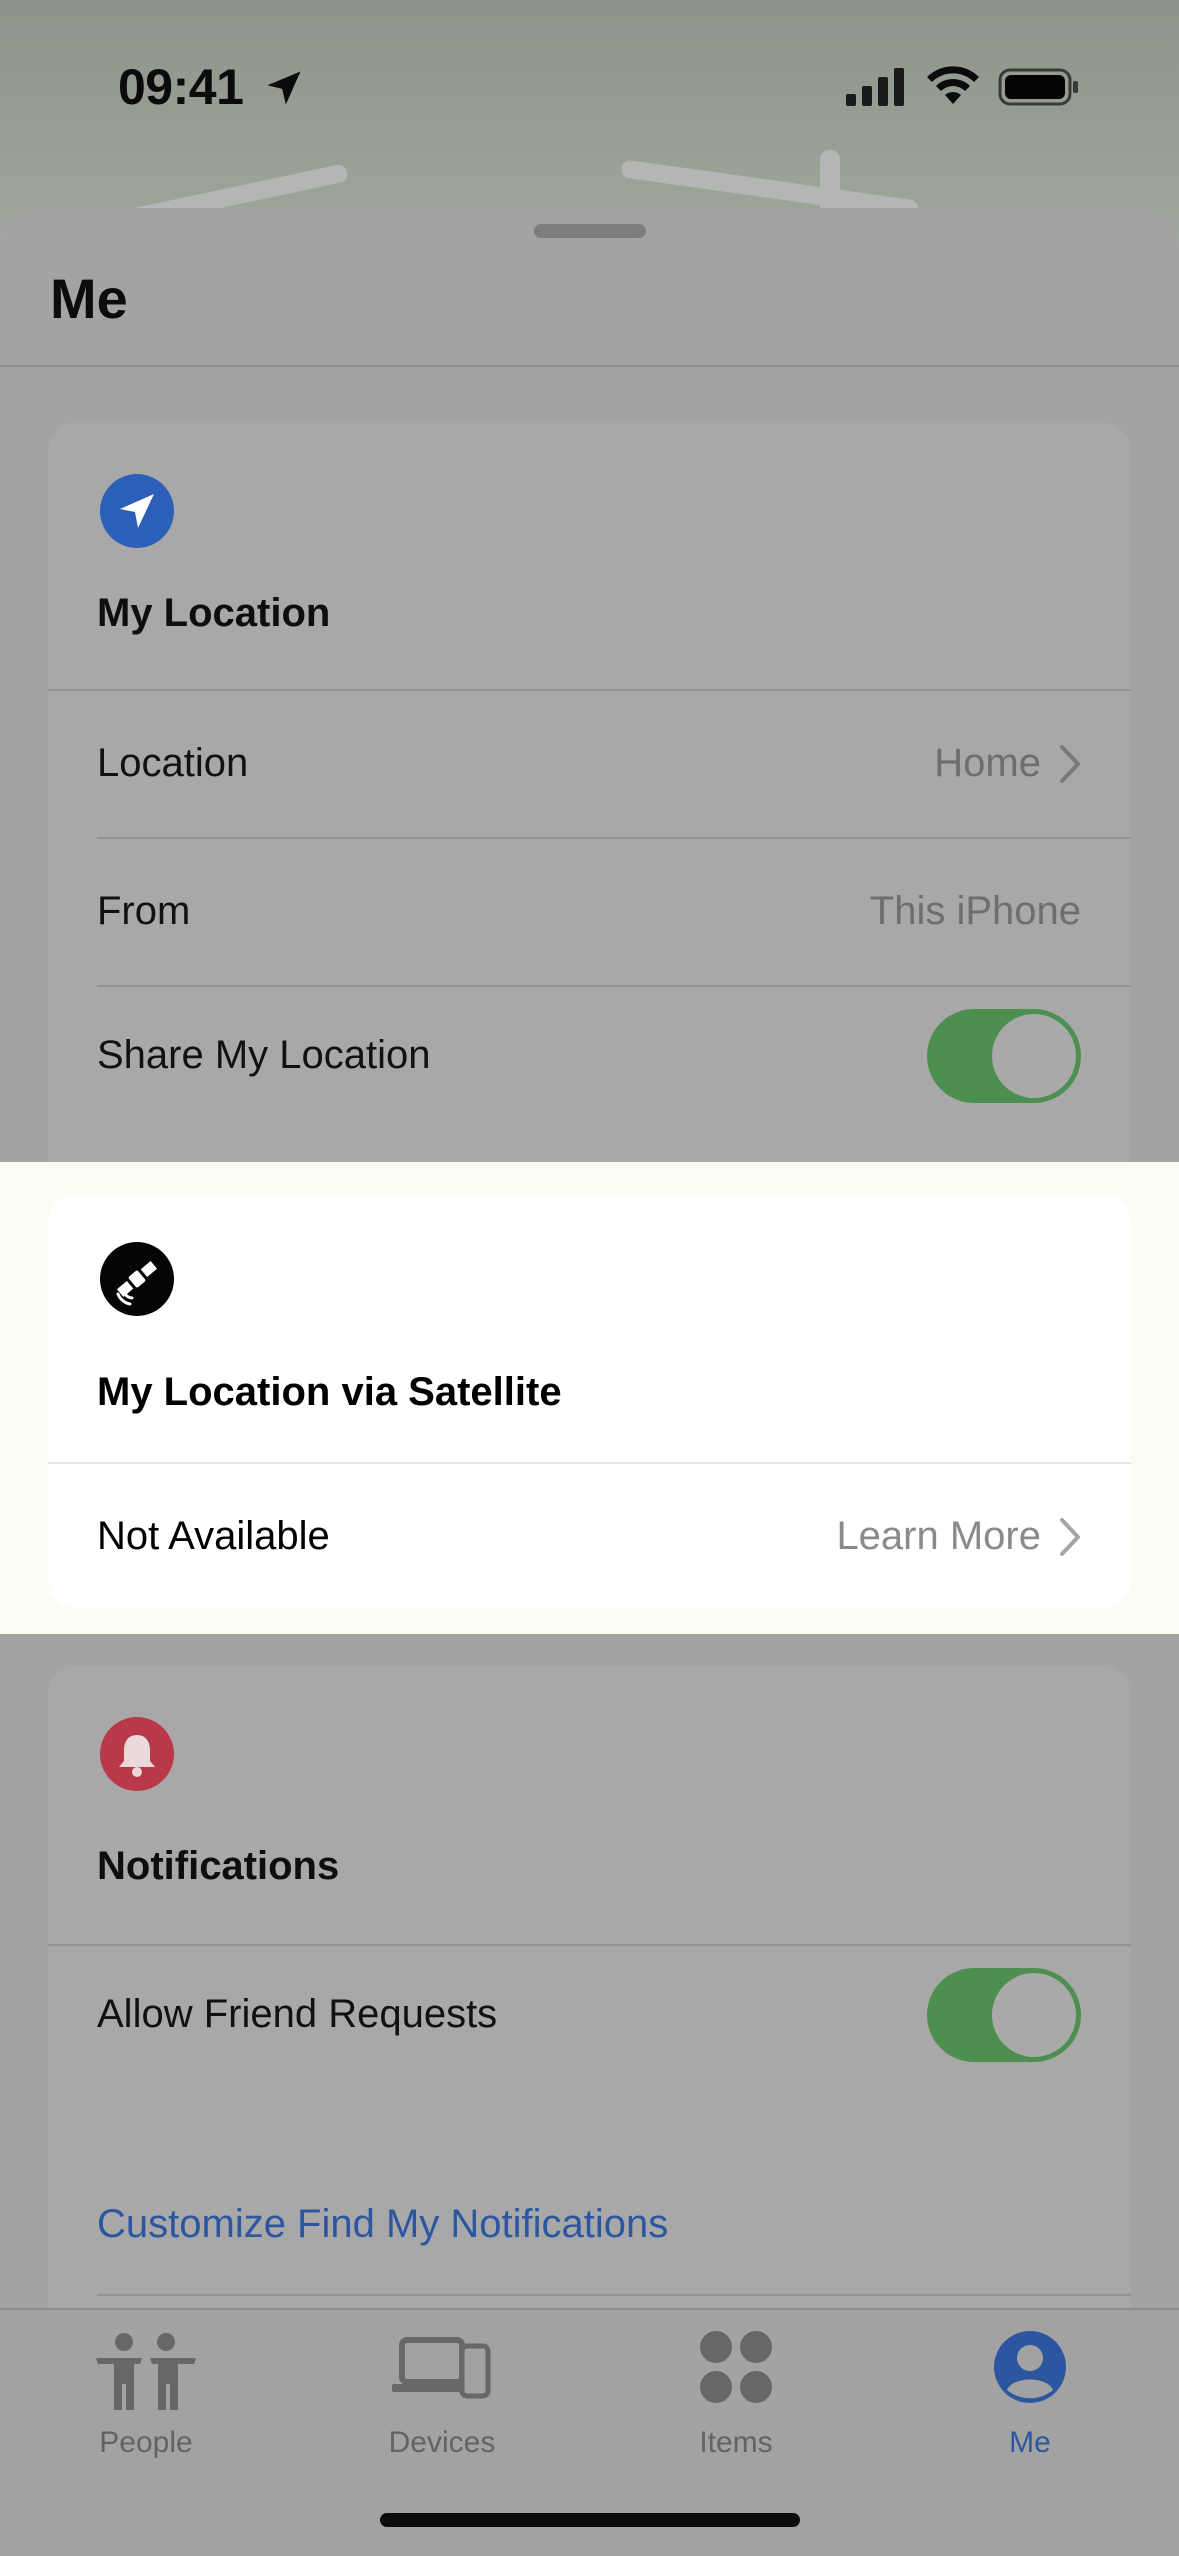  I want to click on tab-items: Items, so click(736, 2410).